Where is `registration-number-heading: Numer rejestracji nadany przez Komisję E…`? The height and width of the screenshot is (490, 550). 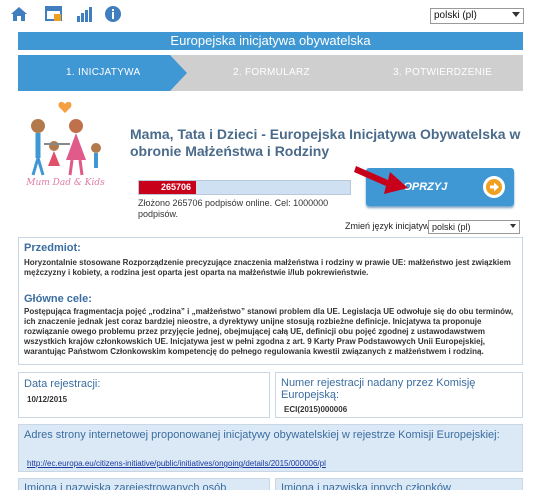 registration-number-heading: Numer rejestracji nadany przez Komisję E… is located at coordinates (378, 389).